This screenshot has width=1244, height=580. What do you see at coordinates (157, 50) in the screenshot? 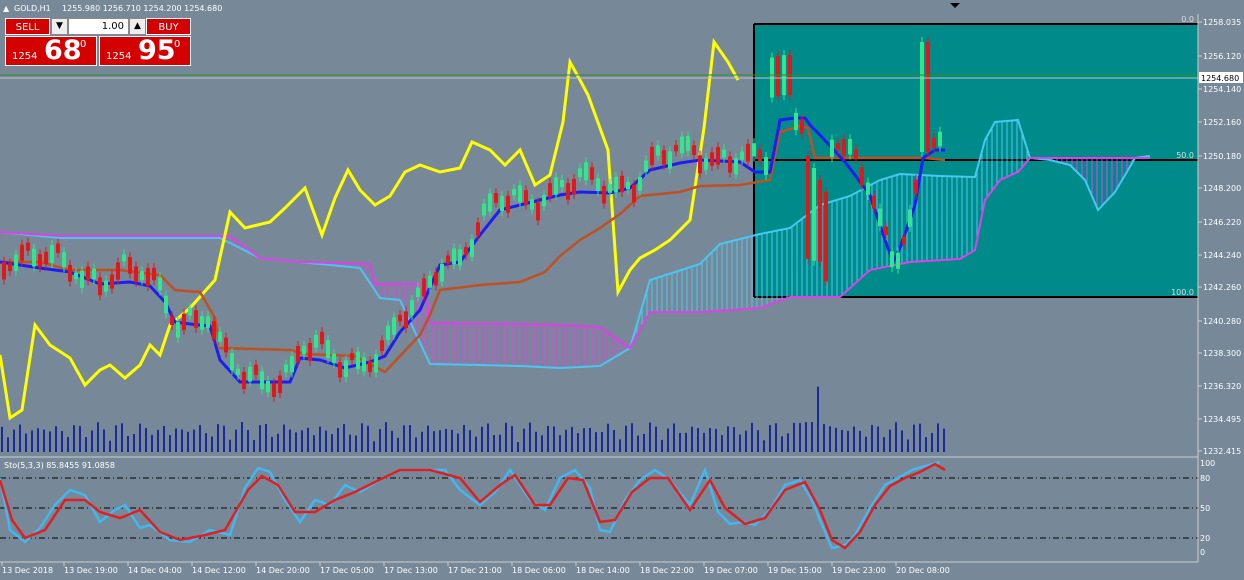
I see `buy-price-big: 95` at bounding box center [157, 50].